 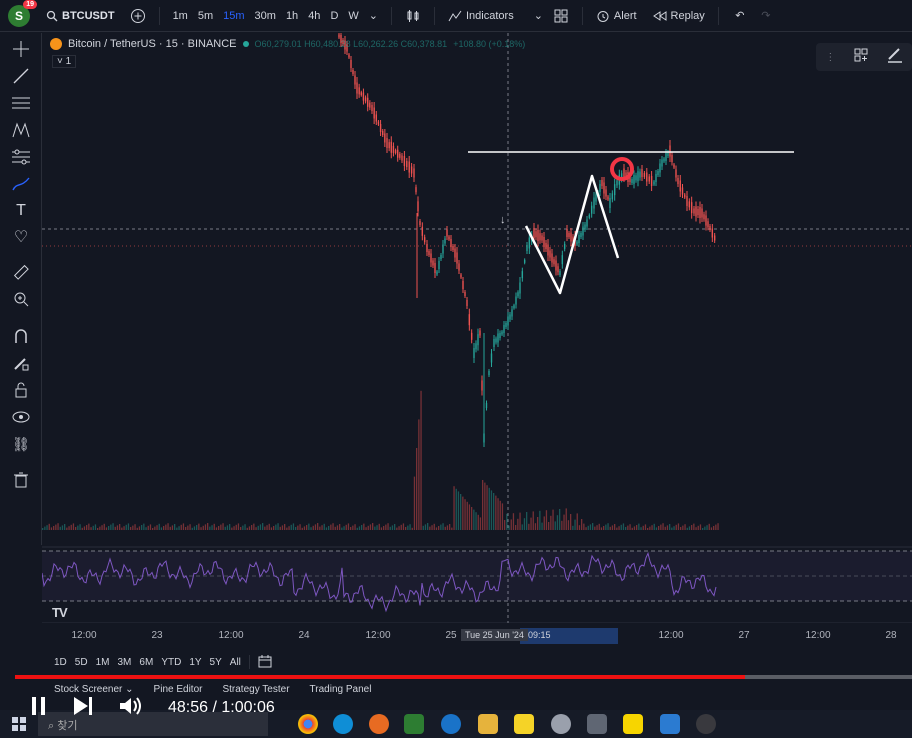 I want to click on interval-5m: 5m, so click(x=205, y=16).